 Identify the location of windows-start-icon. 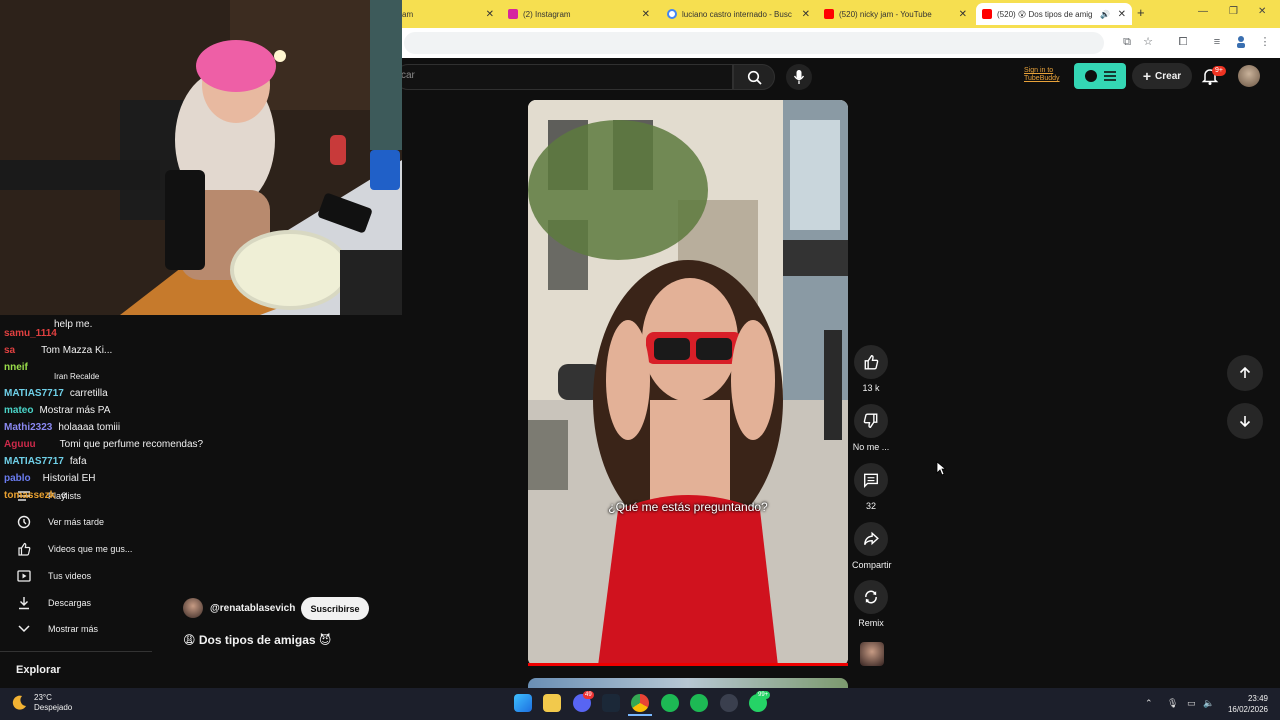
(523, 703).